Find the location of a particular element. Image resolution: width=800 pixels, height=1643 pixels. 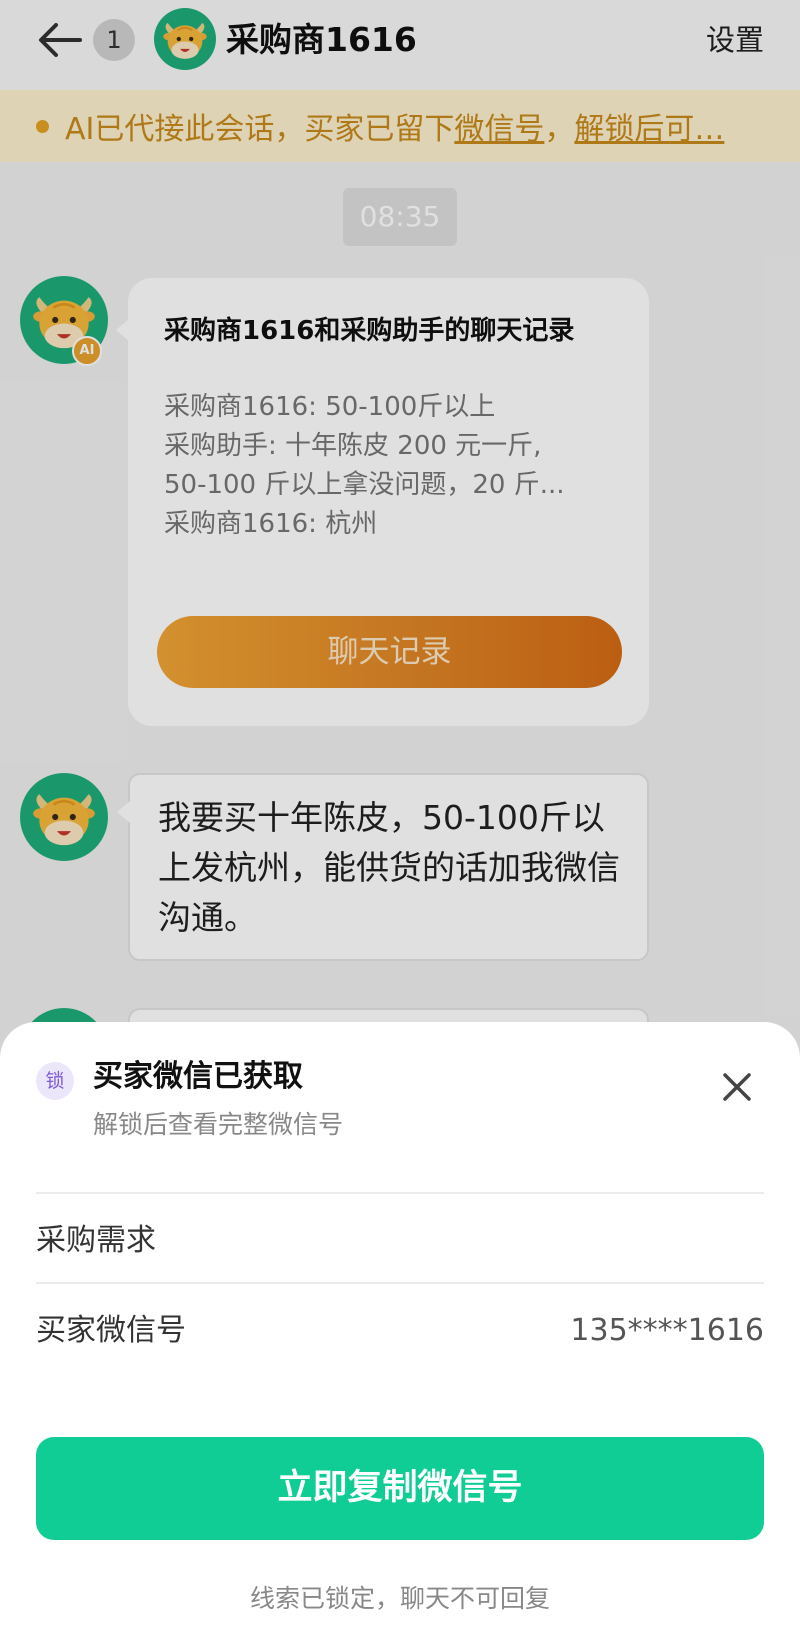

buyer-wechat-value: 135****1616 is located at coordinates (667, 1330).